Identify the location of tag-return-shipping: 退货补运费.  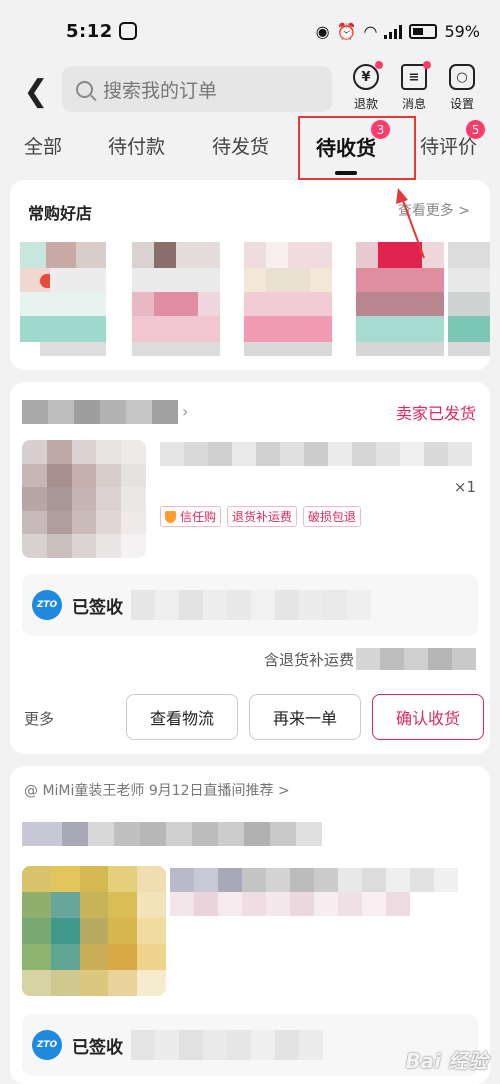
(262, 516).